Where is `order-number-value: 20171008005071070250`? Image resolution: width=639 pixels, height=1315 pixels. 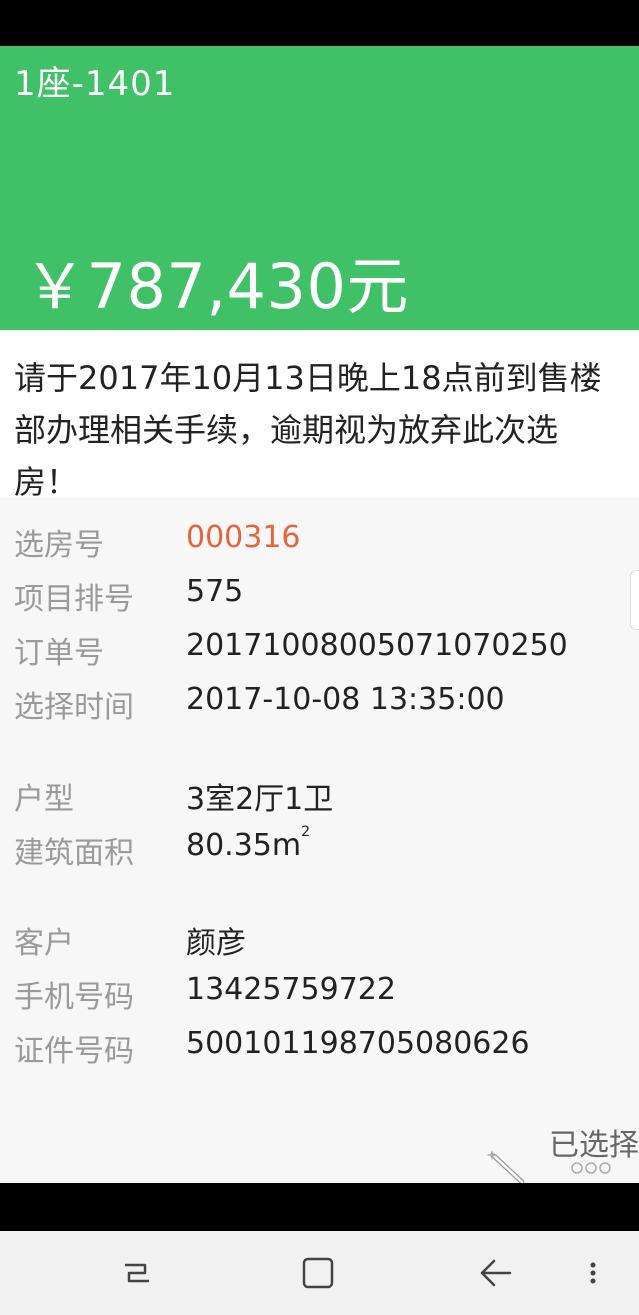 order-number-value: 20171008005071070250 is located at coordinates (377, 645).